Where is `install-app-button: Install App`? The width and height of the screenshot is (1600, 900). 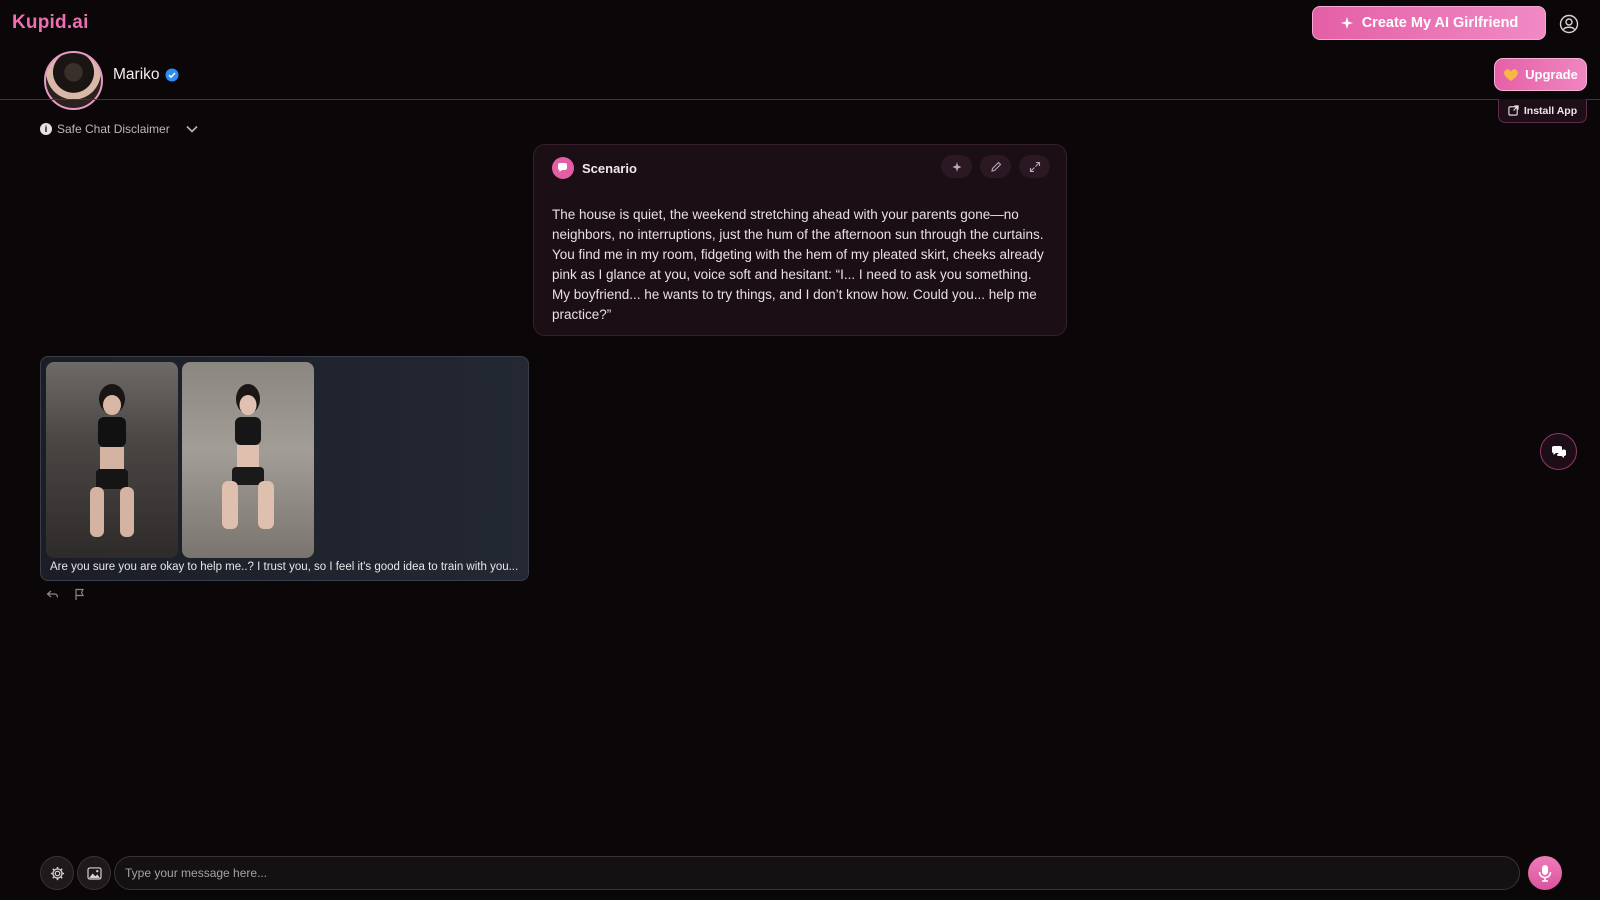 install-app-button: Install App is located at coordinates (1542, 111).